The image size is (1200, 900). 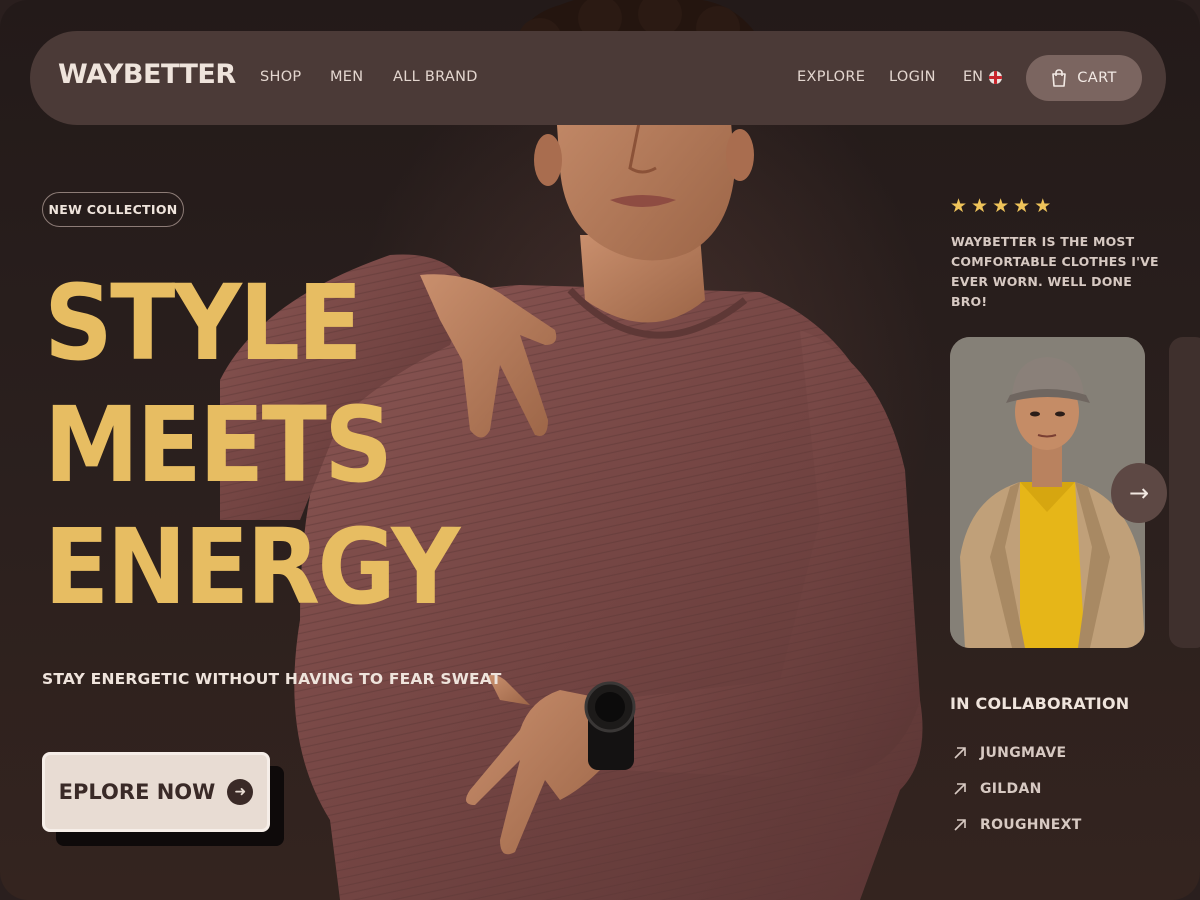 What do you see at coordinates (1011, 789) in the screenshot?
I see `brand-name: GILDAN` at bounding box center [1011, 789].